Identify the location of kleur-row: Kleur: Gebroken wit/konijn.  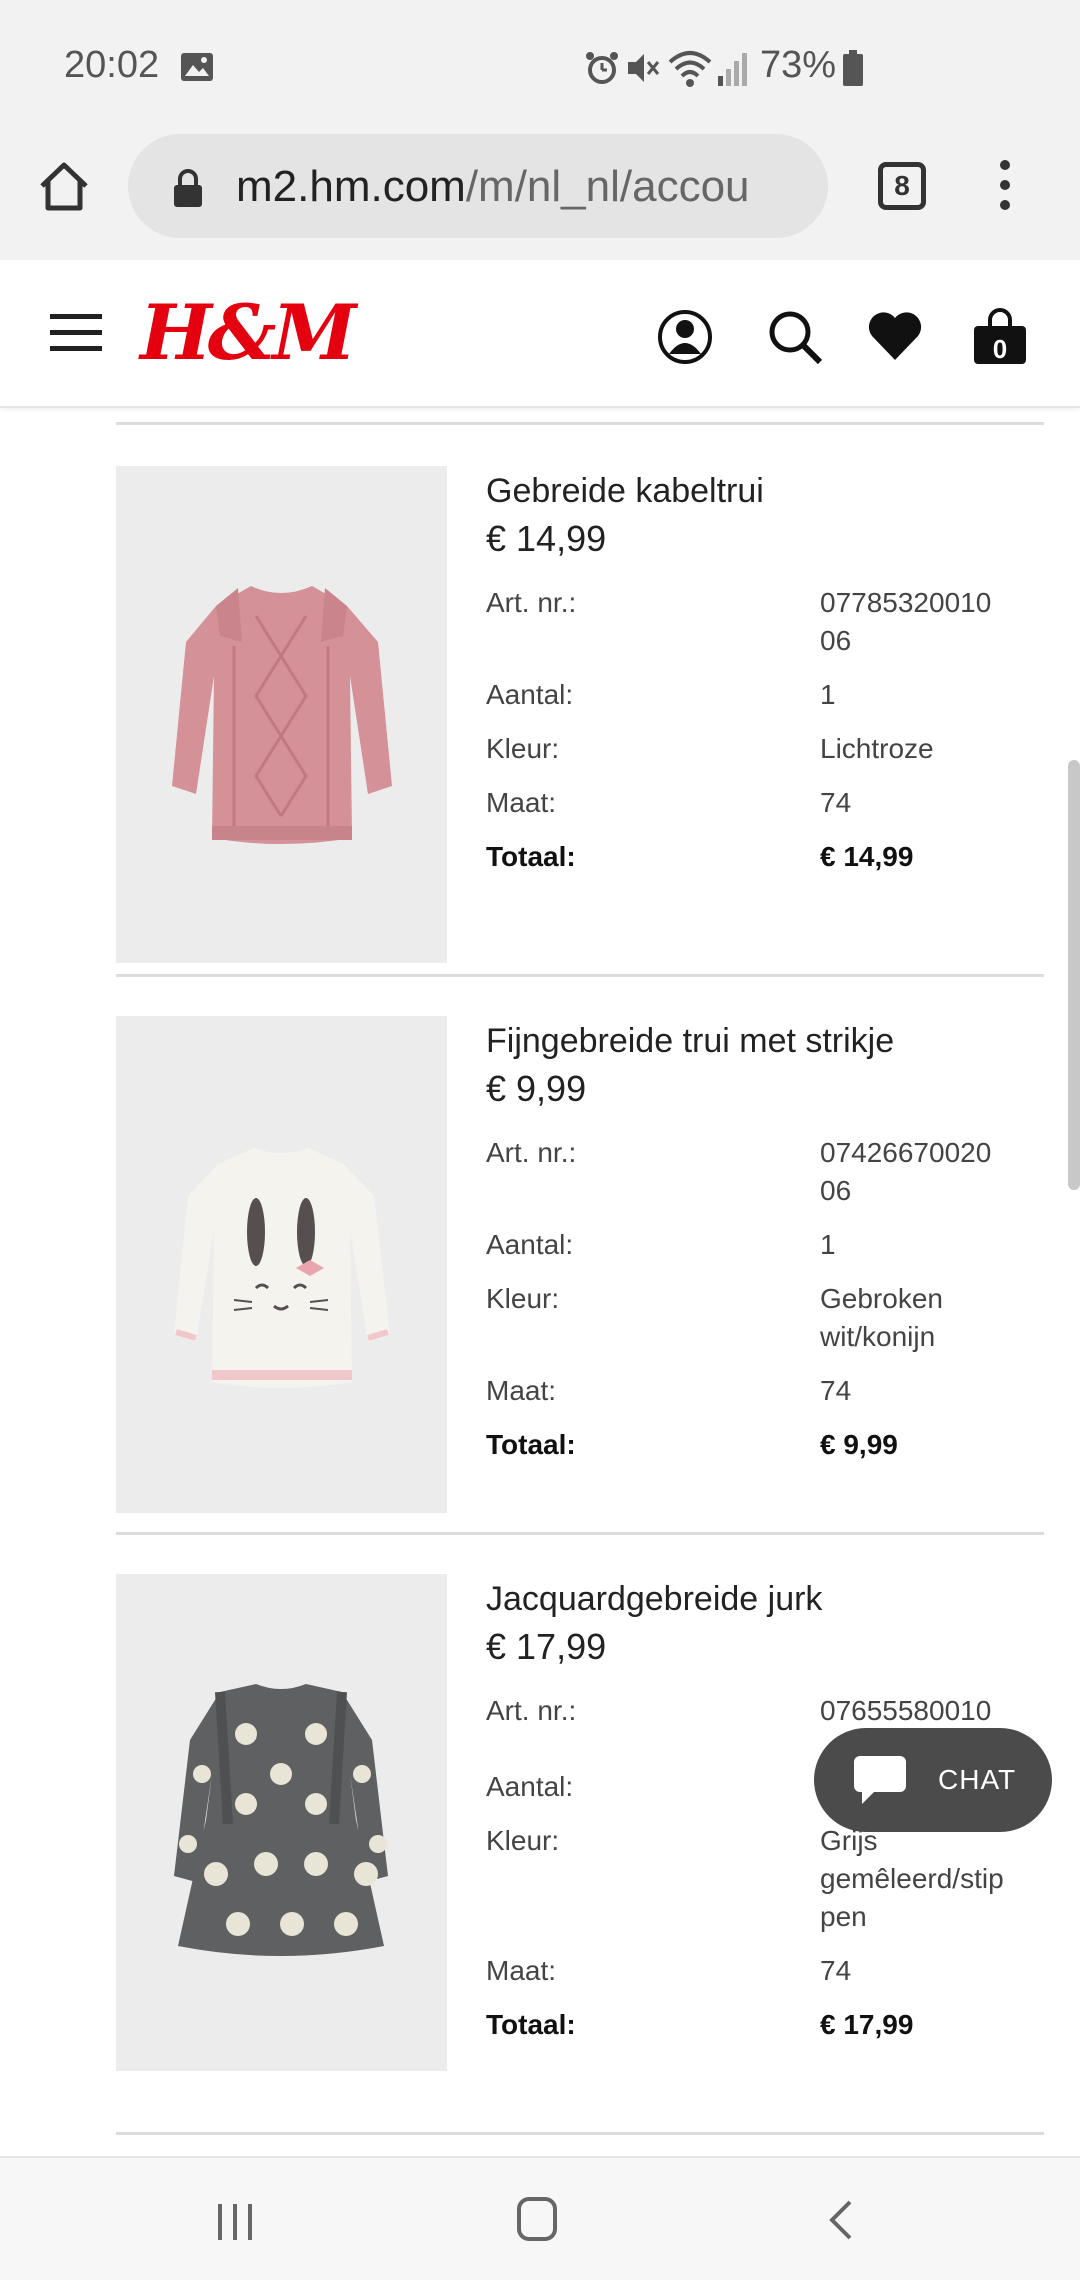
(766, 1318).